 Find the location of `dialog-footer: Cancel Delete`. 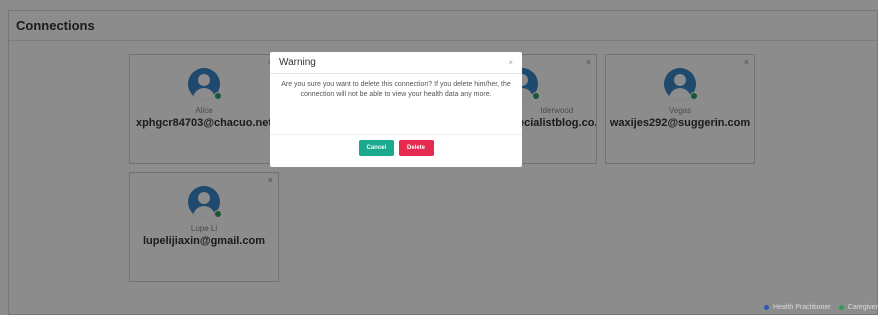

dialog-footer: Cancel Delete is located at coordinates (396, 145).